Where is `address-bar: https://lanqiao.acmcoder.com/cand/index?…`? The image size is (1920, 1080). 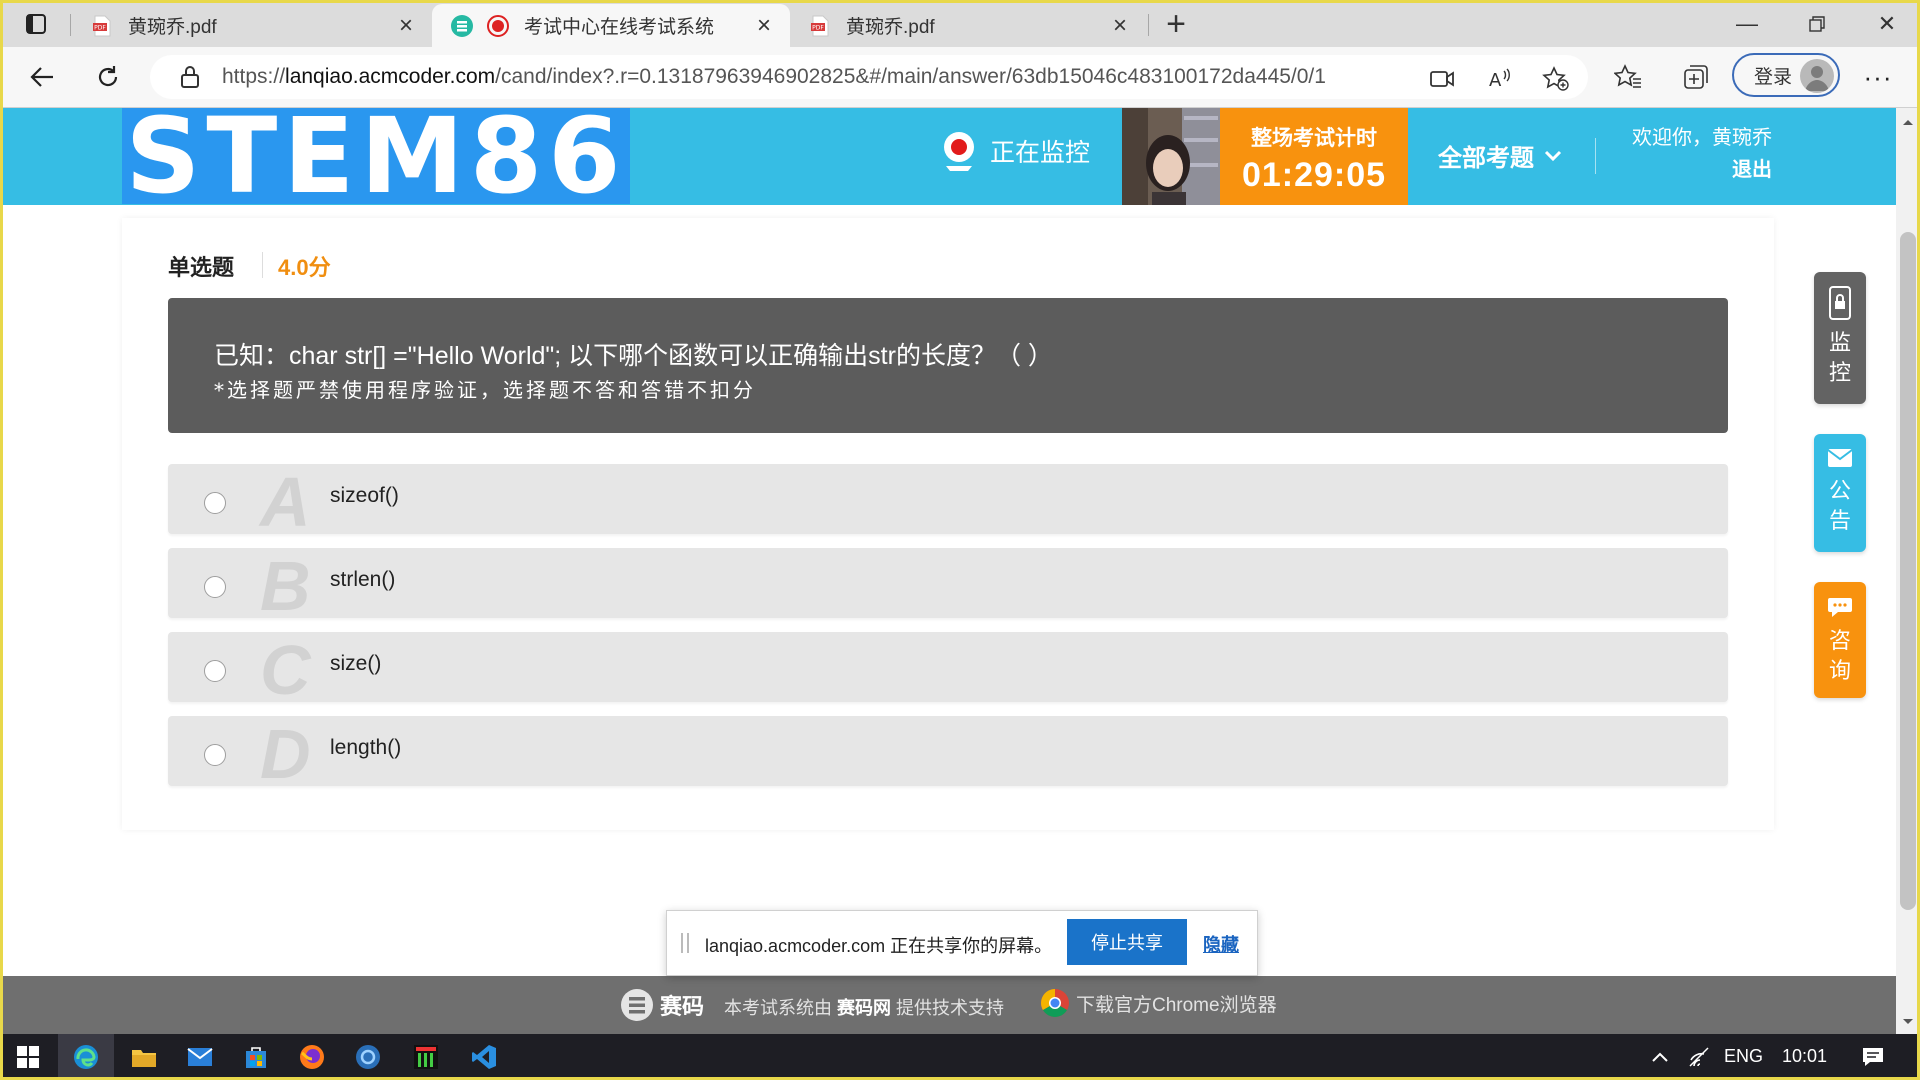
address-bar: https://lanqiao.acmcoder.com/cand/index?… is located at coordinates (869, 77).